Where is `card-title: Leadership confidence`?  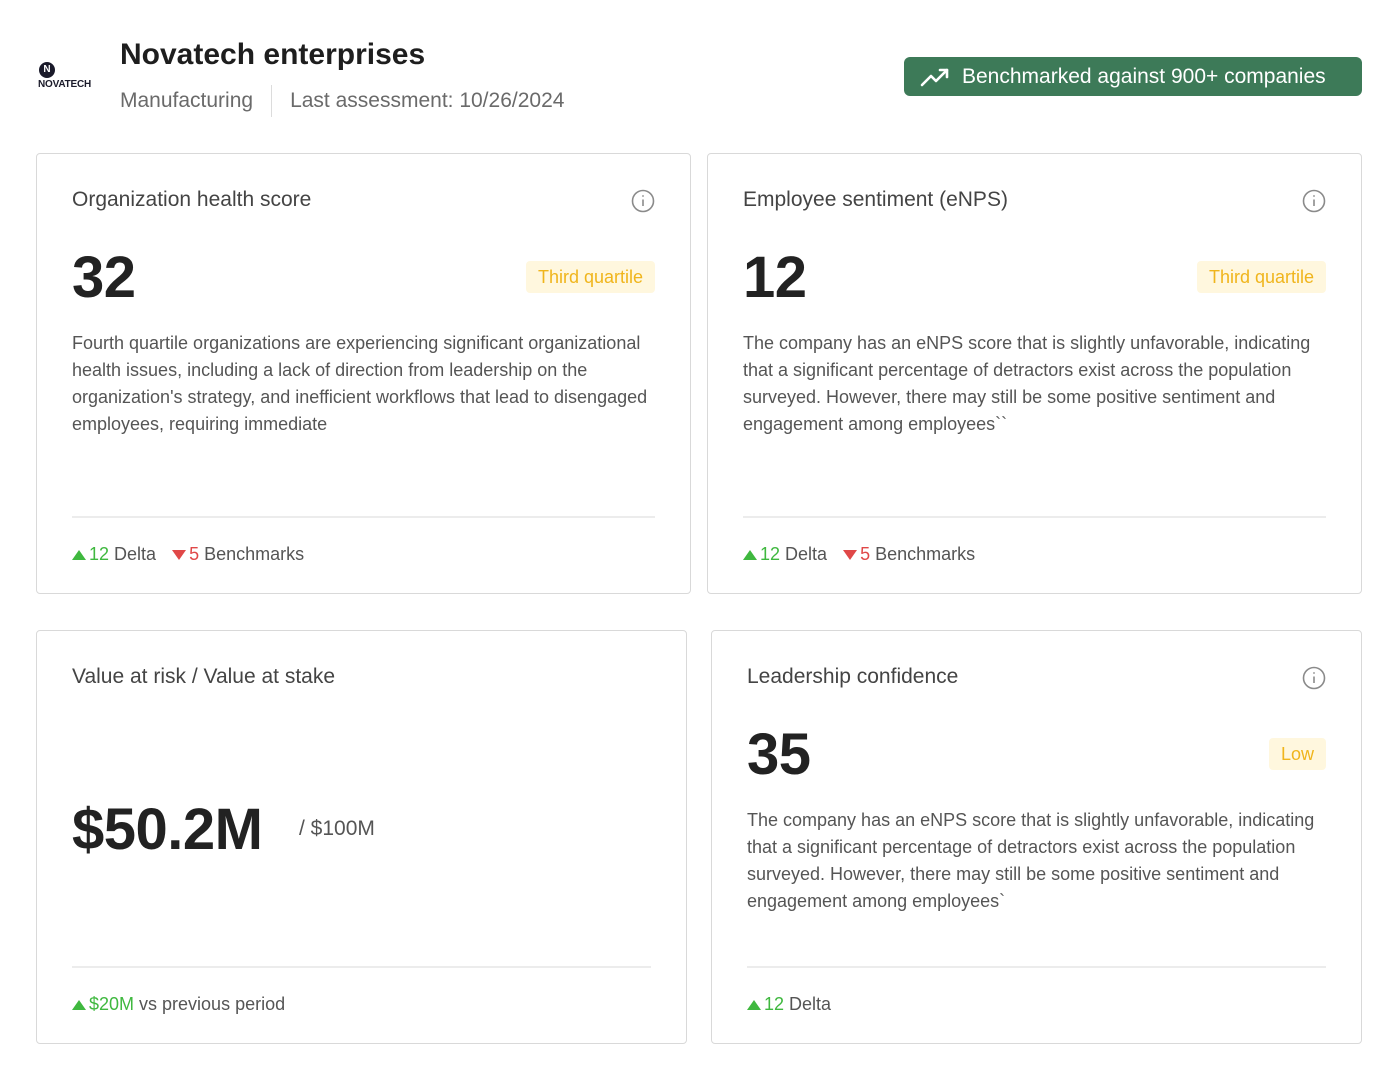 card-title: Leadership confidence is located at coordinates (853, 676).